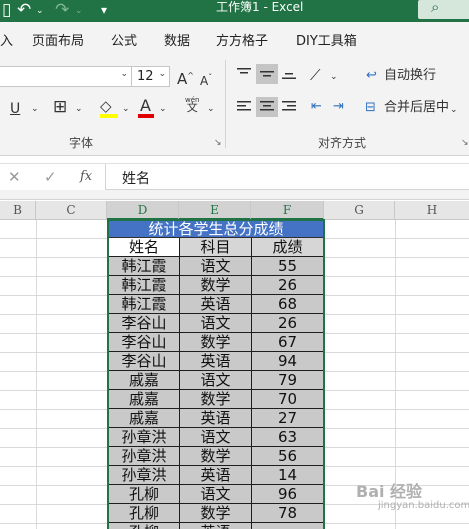 Image resolution: width=469 pixels, height=529 pixels. What do you see at coordinates (288, 247) in the screenshot?
I see `table-header-score: 成绩` at bounding box center [288, 247].